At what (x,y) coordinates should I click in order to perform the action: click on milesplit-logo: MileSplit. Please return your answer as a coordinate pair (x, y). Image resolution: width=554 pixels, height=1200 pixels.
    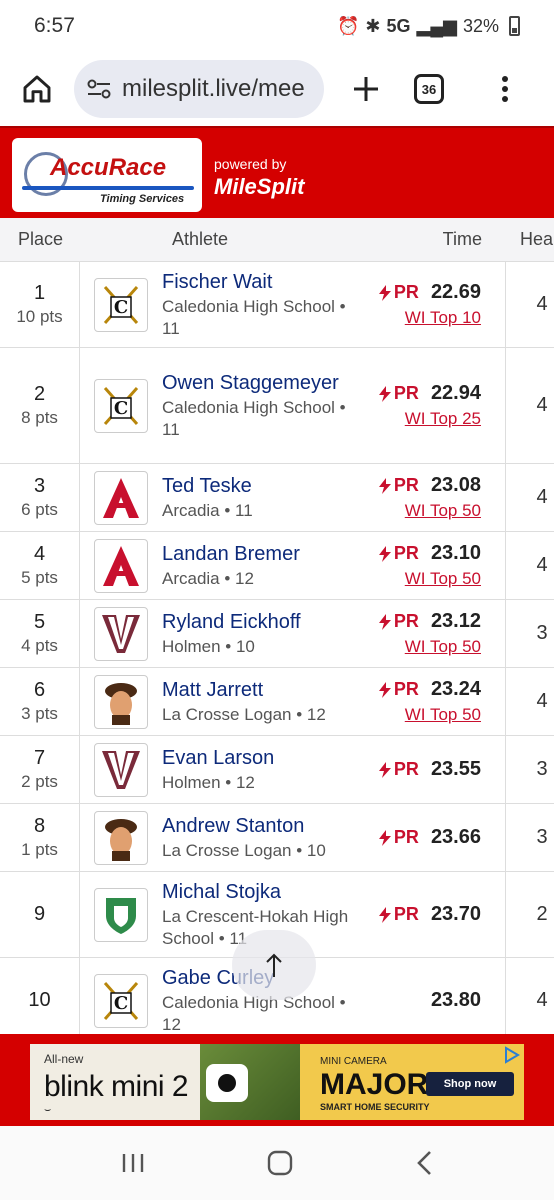
    Looking at the image, I should click on (259, 187).